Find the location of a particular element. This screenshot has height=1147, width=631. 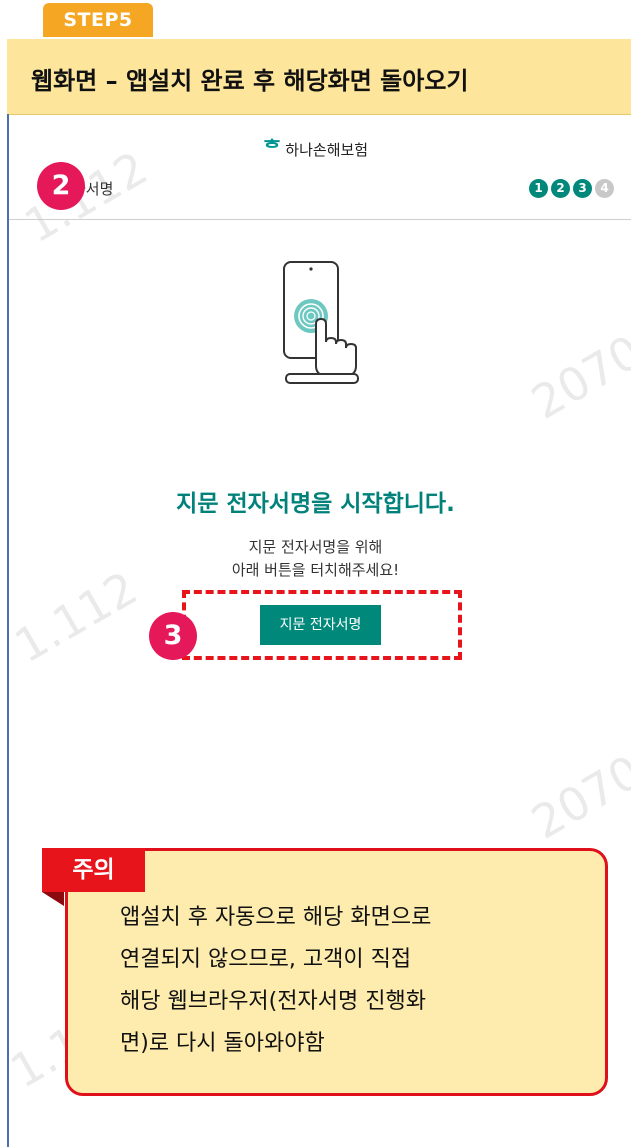

fingerprint-sign-button: 지문 전자서명 is located at coordinates (320, 625).